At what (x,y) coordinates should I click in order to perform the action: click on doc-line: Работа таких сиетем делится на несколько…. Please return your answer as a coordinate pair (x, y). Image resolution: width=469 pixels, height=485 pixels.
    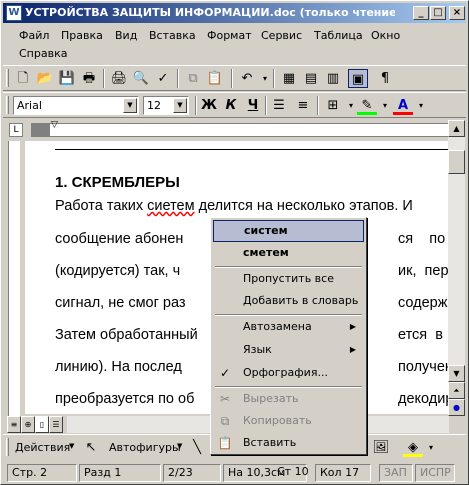
    Looking at the image, I should click on (234, 206).